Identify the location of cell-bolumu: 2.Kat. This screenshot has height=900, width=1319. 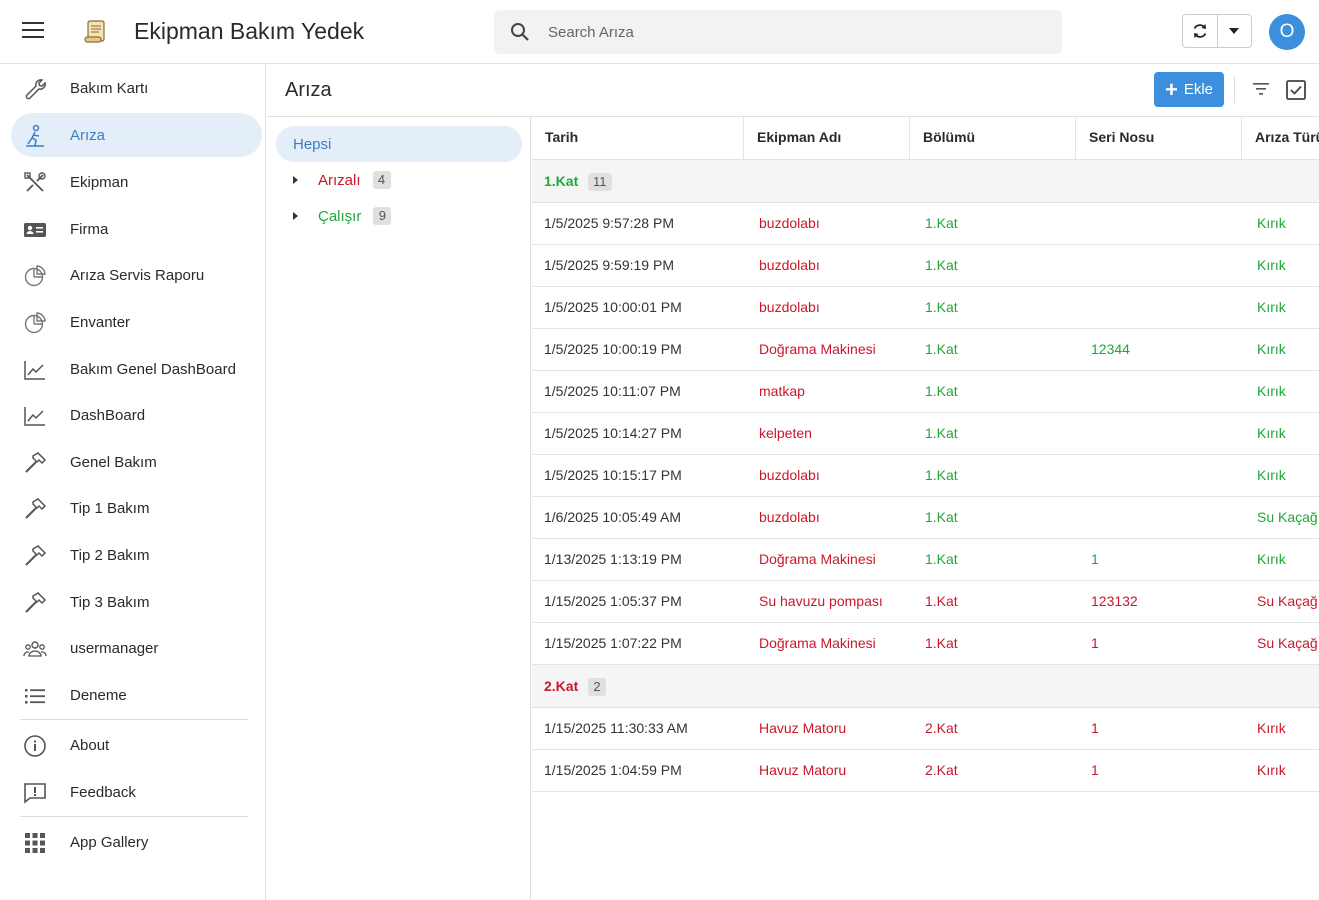
(941, 728).